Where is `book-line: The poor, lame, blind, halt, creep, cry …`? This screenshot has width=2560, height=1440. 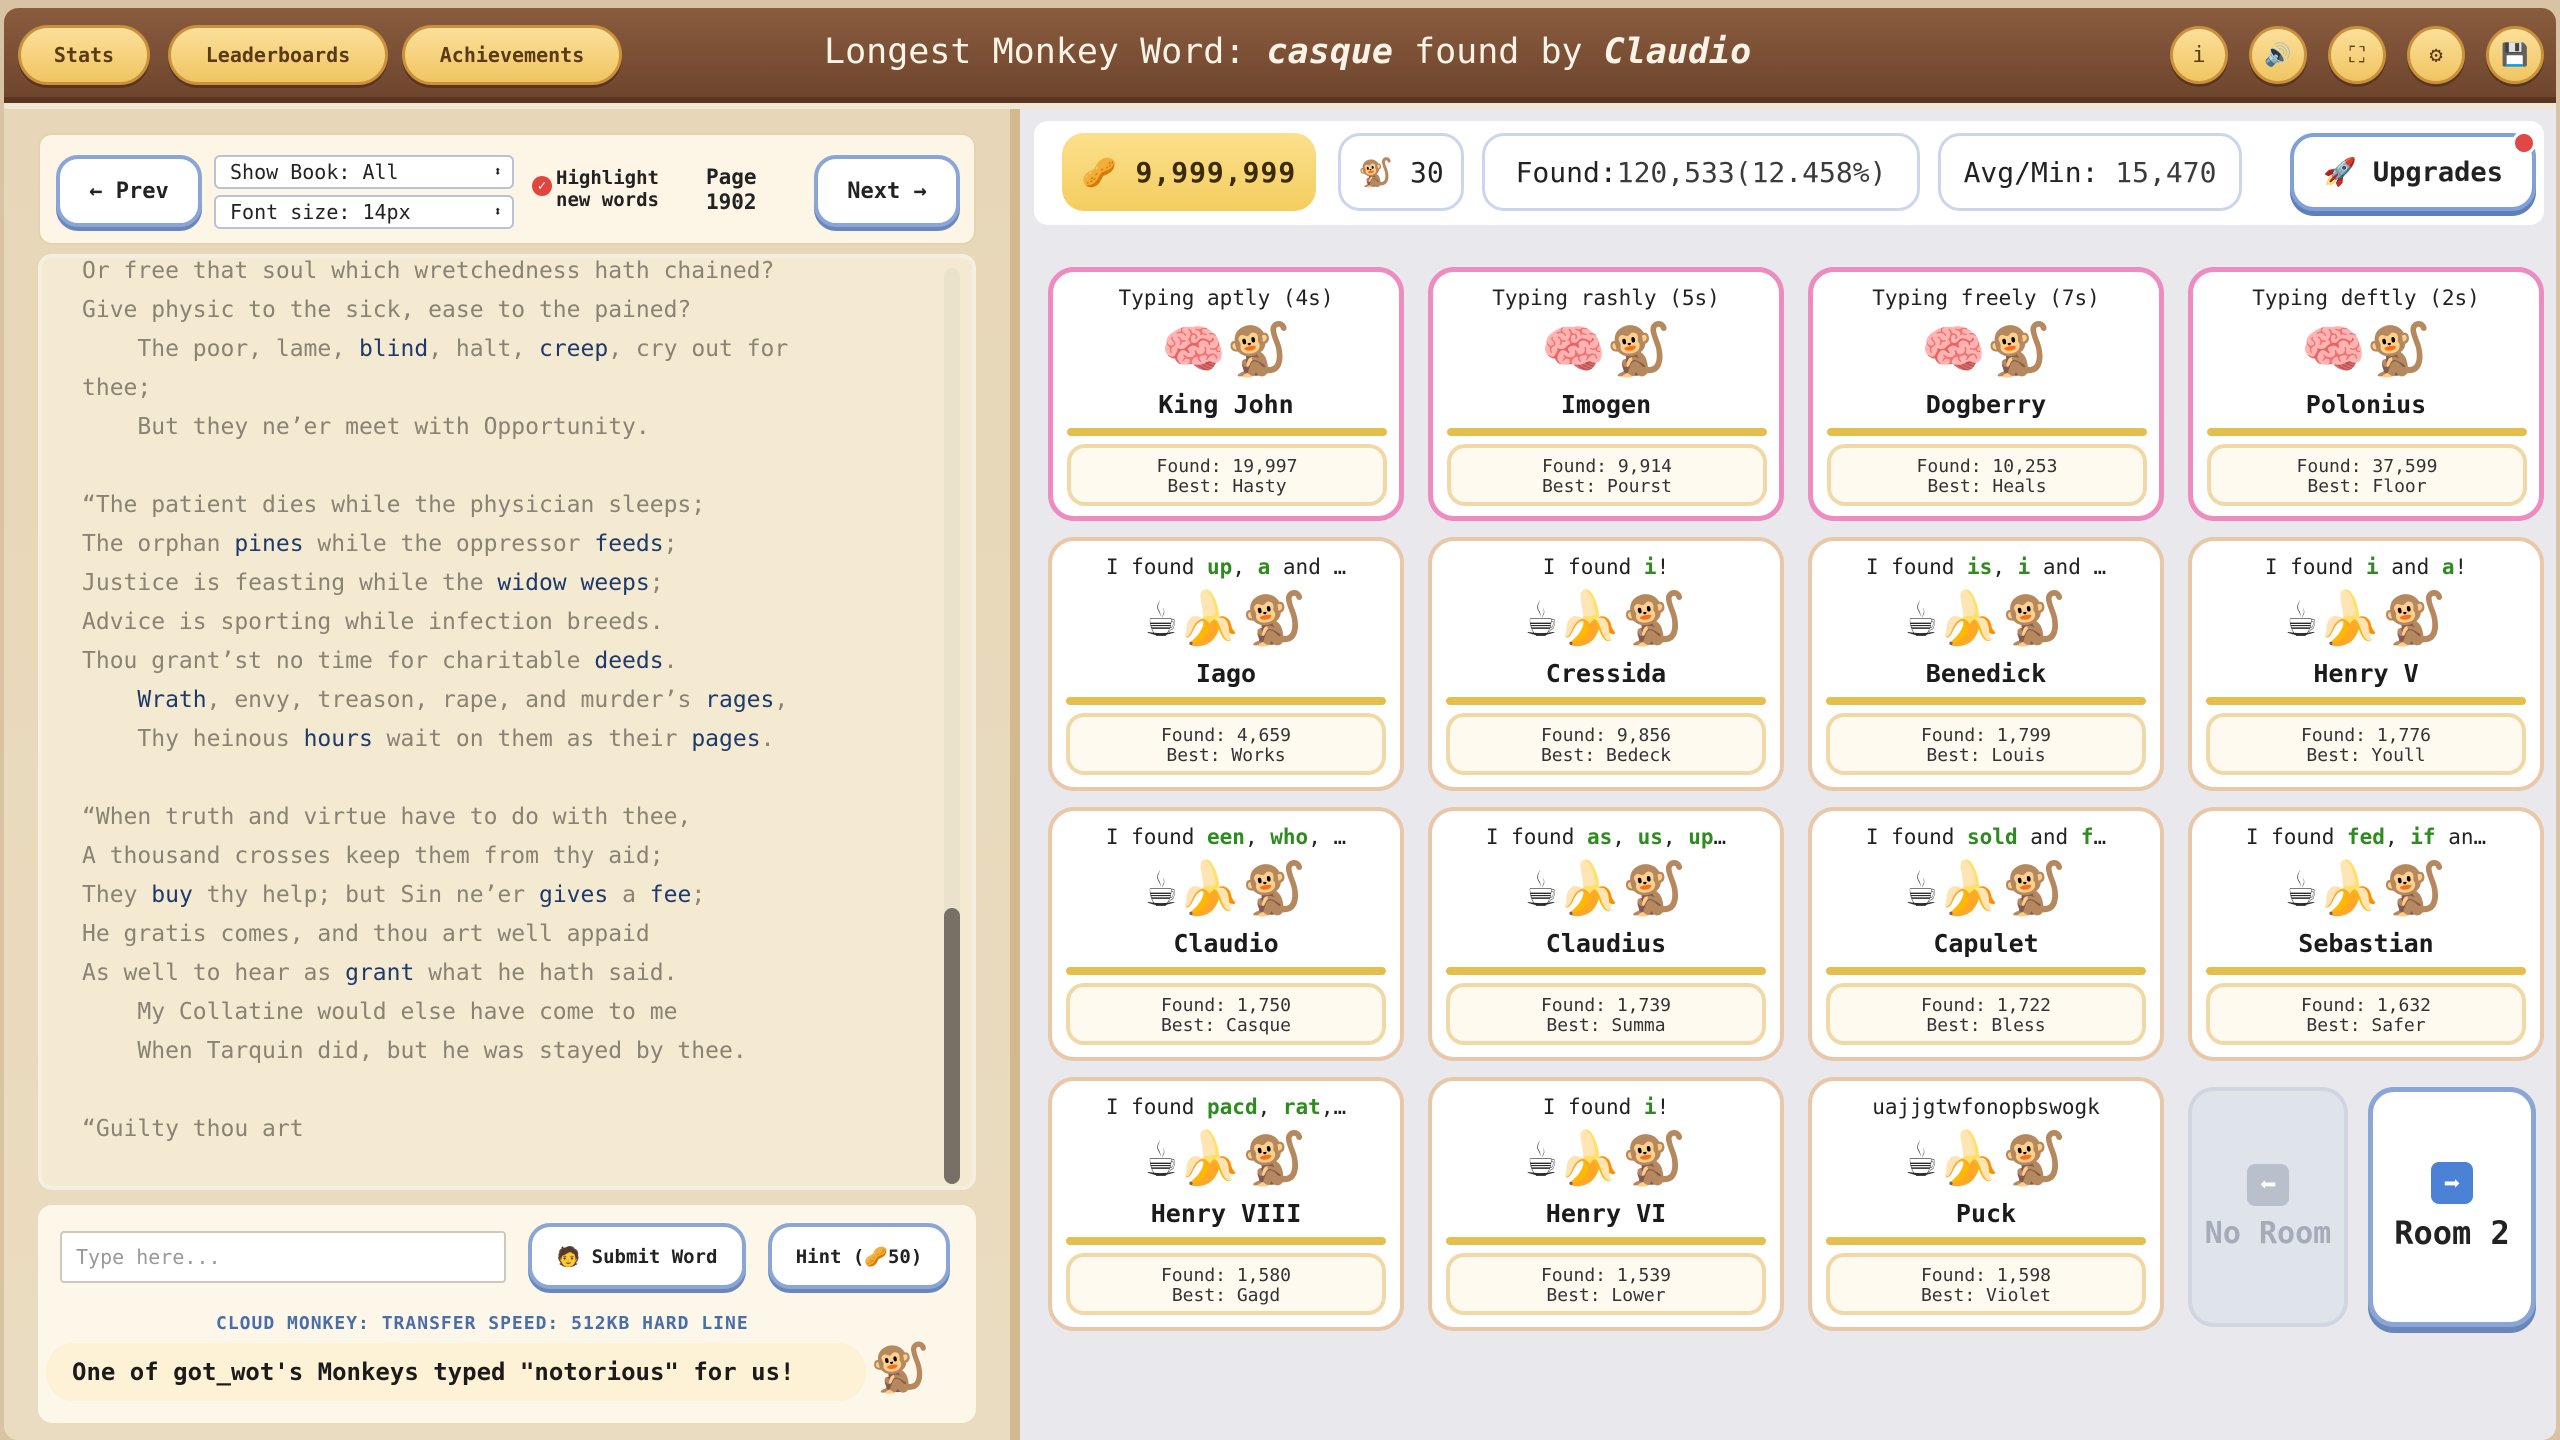 book-line: The poor, lame, blind, halt, creep, cry … is located at coordinates (512, 349).